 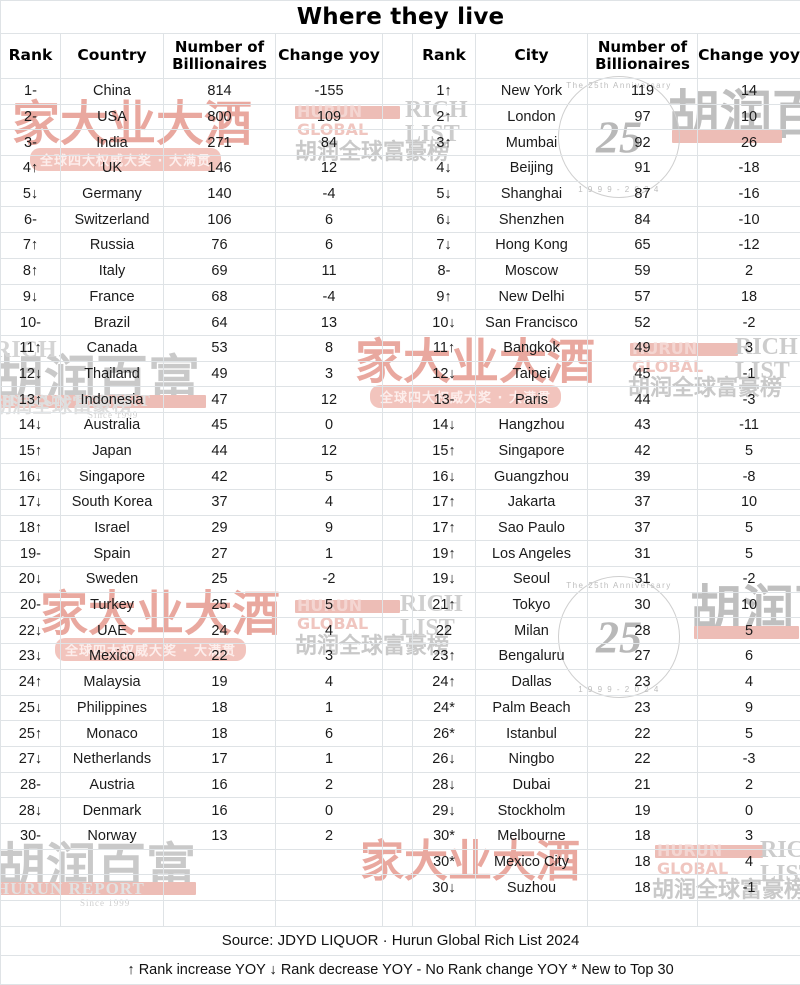 What do you see at coordinates (31, 297) in the screenshot?
I see `country-rank-cell: 9↓` at bounding box center [31, 297].